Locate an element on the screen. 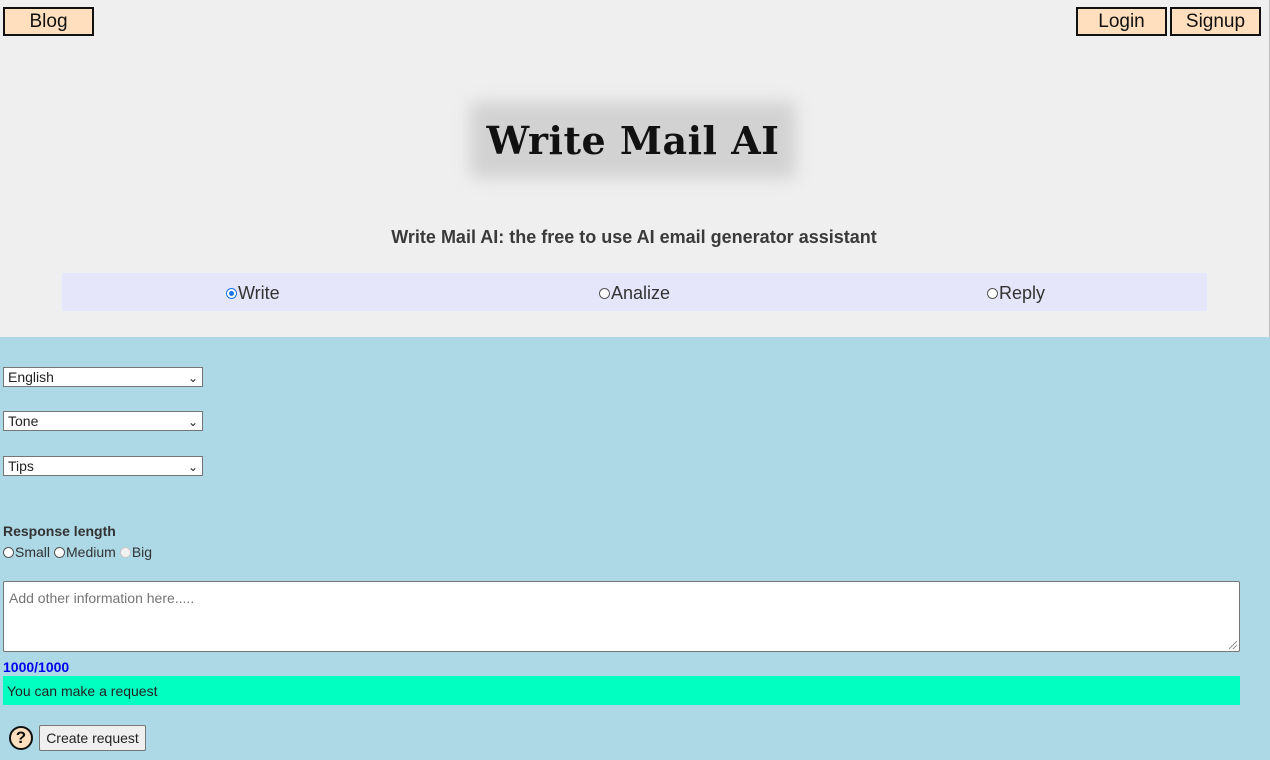 This screenshot has width=1270, height=760. mode-analize: Analize is located at coordinates (634, 293).